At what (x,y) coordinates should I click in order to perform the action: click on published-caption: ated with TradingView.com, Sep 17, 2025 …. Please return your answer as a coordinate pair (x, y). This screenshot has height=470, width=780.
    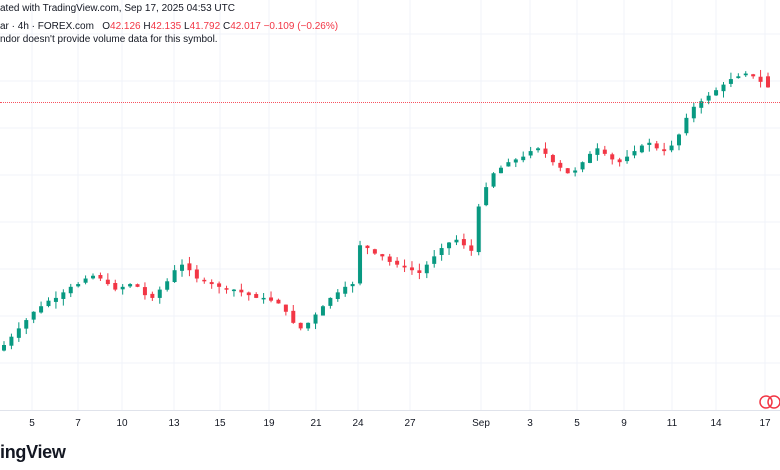
    Looking at the image, I should click on (117, 8).